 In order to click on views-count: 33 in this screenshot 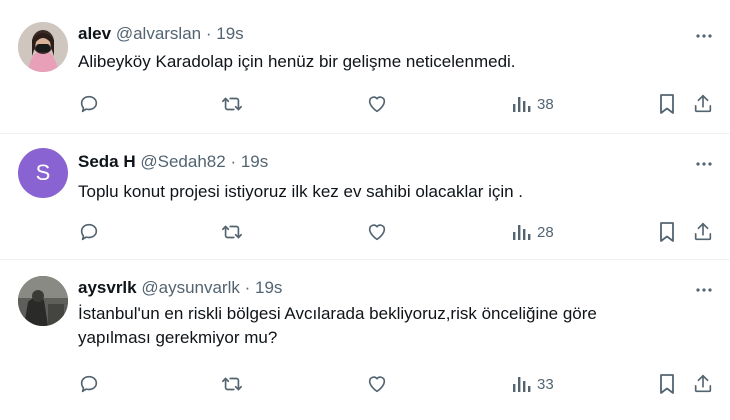, I will do `click(545, 384)`.